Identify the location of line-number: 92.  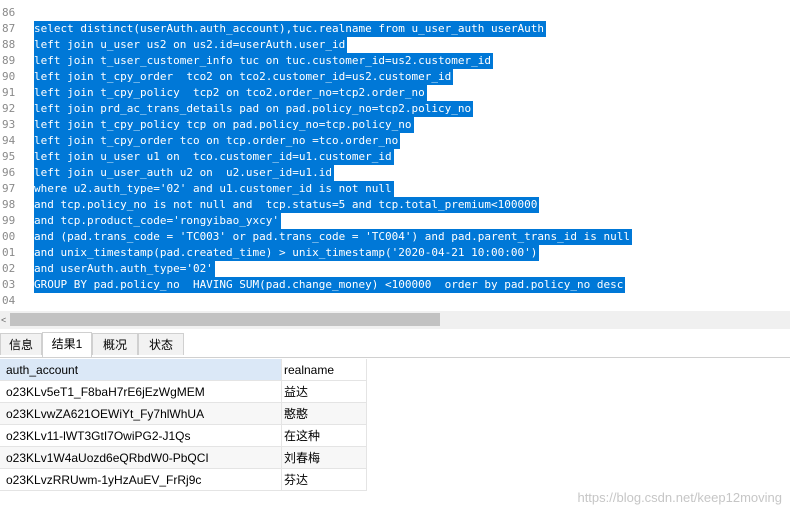
(9, 108).